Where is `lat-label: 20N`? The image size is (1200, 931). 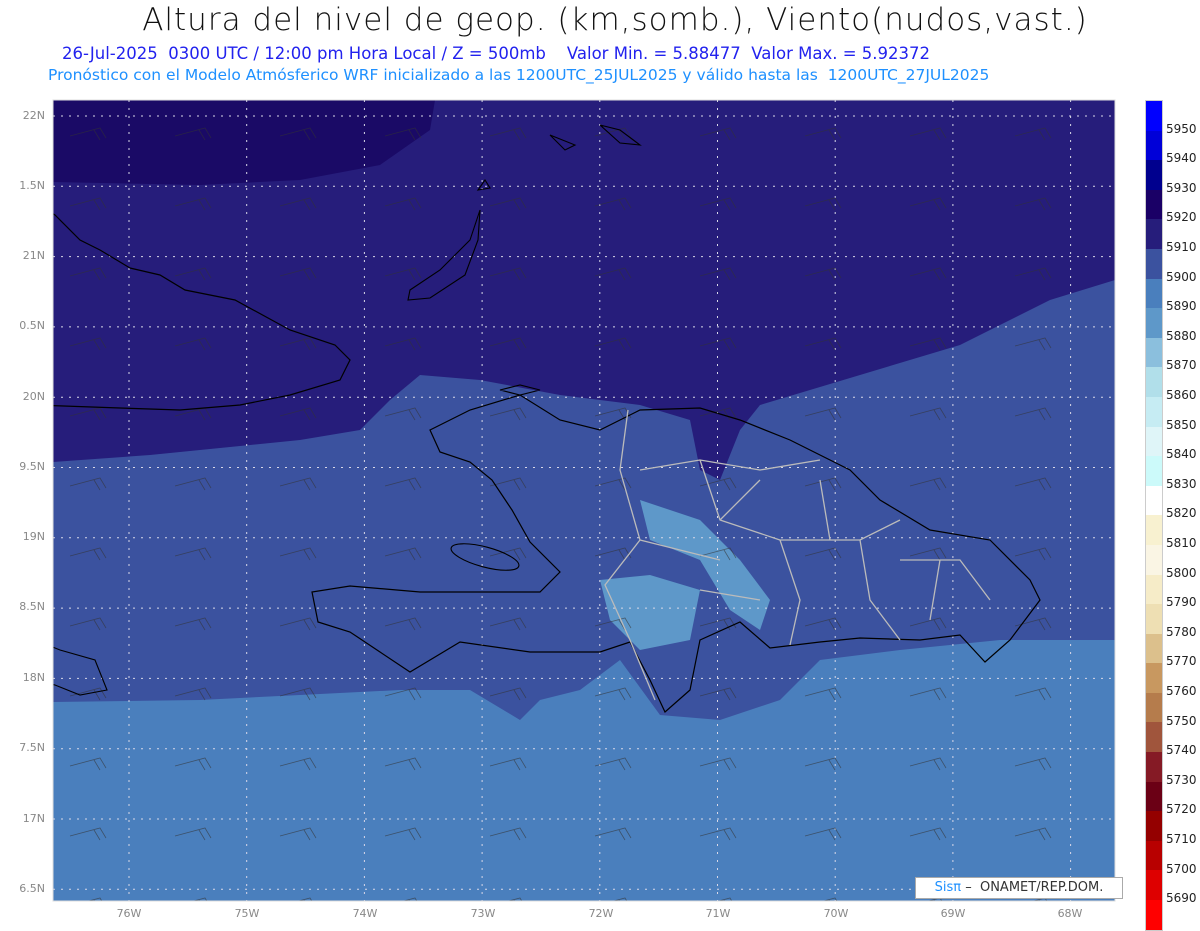 lat-label: 20N is located at coordinates (33, 396).